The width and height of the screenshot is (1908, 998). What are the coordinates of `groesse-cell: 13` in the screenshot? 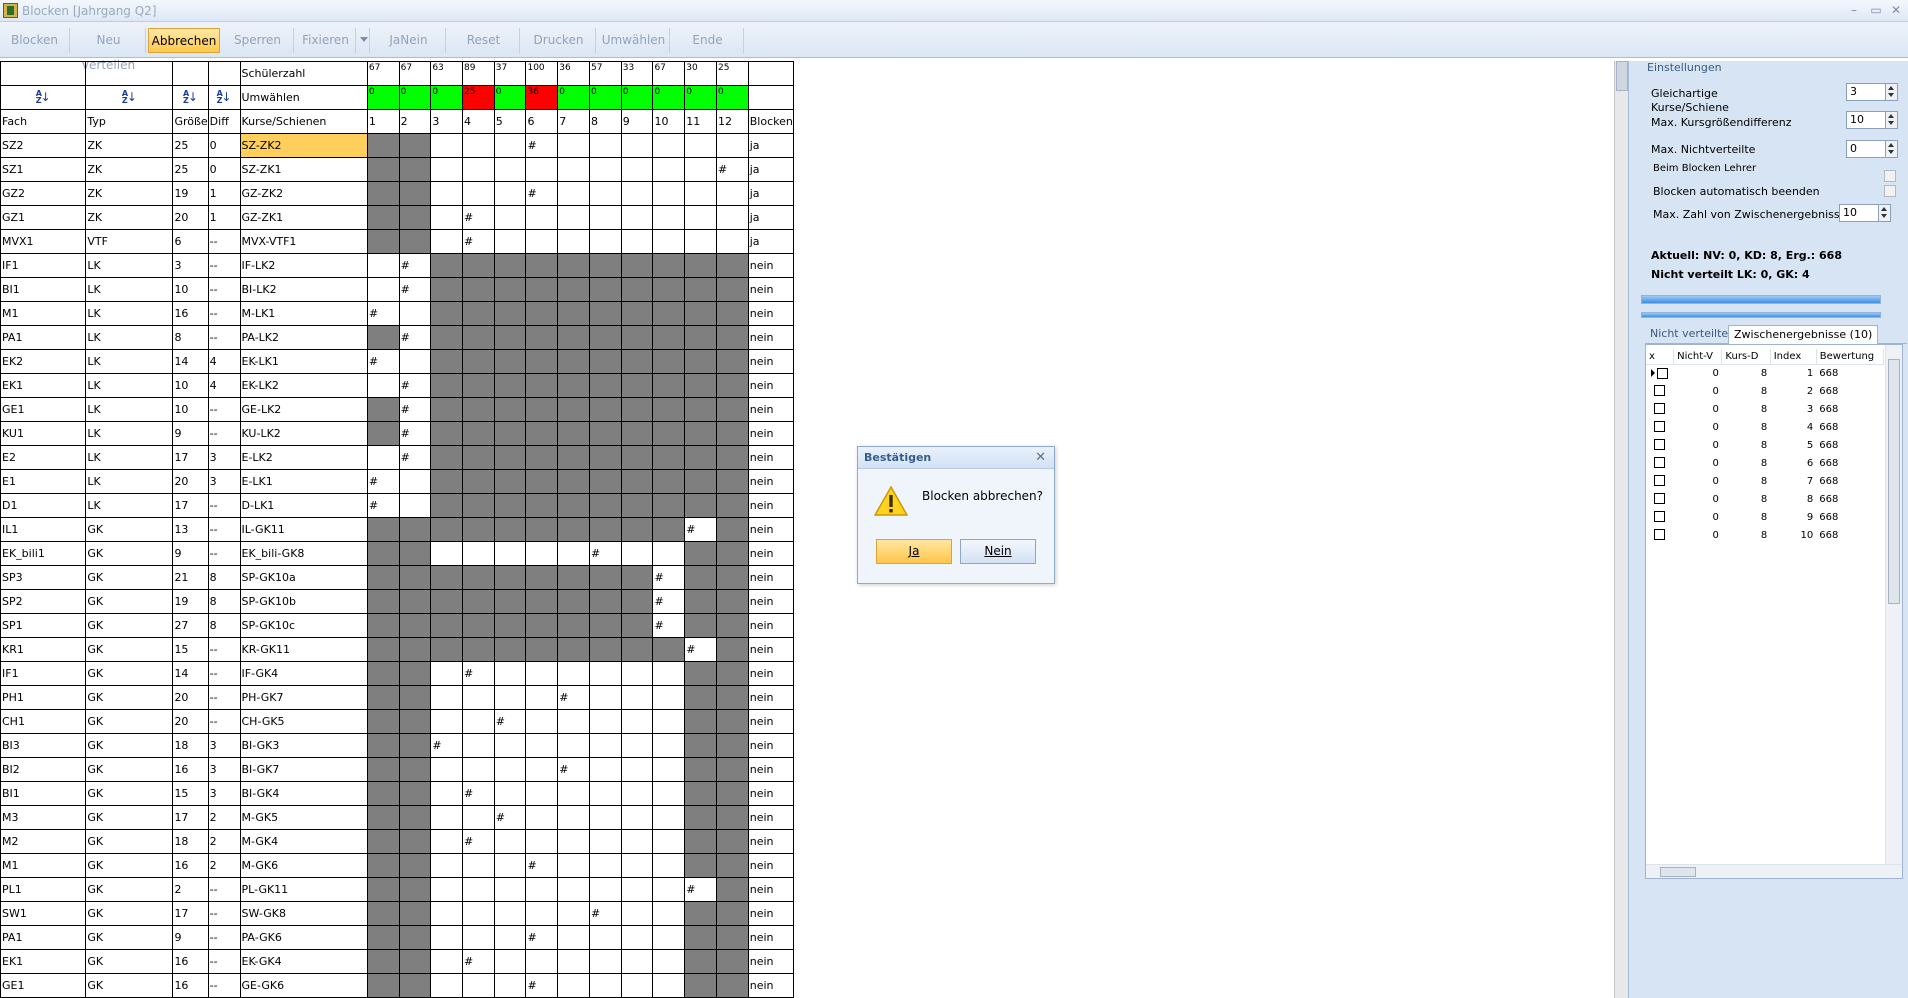 It's located at (190, 529).